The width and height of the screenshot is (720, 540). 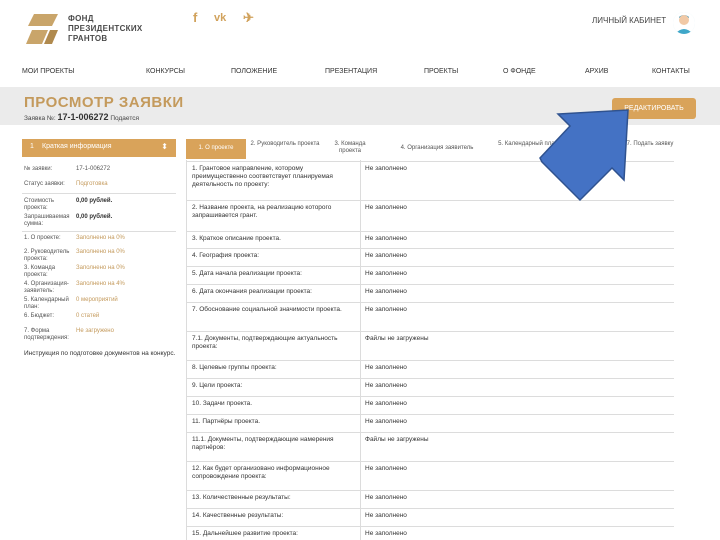 I want to click on field-answer: Файлы не загружены, so click(x=397, y=338).